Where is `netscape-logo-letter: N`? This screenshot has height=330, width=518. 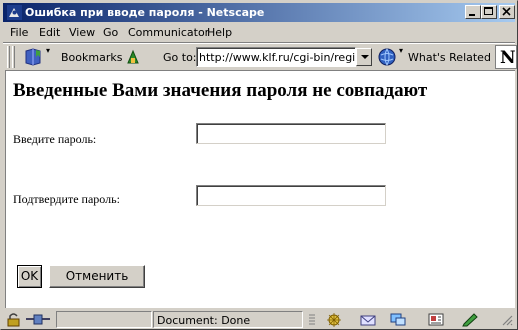
netscape-logo-letter: N is located at coordinates (508, 58).